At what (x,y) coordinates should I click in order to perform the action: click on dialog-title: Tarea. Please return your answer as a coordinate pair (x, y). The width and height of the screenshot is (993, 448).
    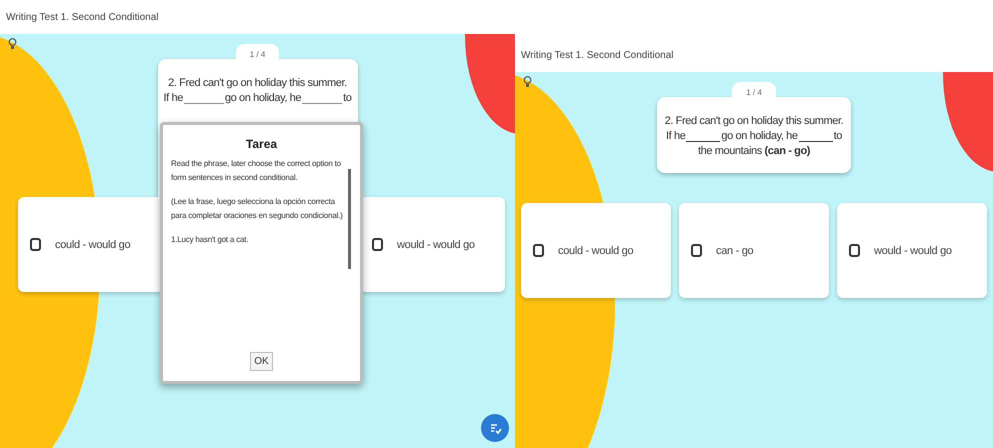
    Looking at the image, I should click on (262, 144).